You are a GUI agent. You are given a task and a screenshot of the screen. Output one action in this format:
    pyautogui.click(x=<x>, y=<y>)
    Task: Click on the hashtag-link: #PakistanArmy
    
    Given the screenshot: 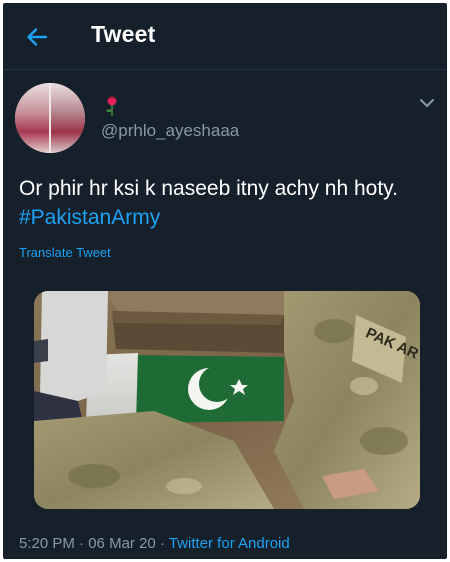 What is the action you would take?
    pyautogui.click(x=229, y=217)
    